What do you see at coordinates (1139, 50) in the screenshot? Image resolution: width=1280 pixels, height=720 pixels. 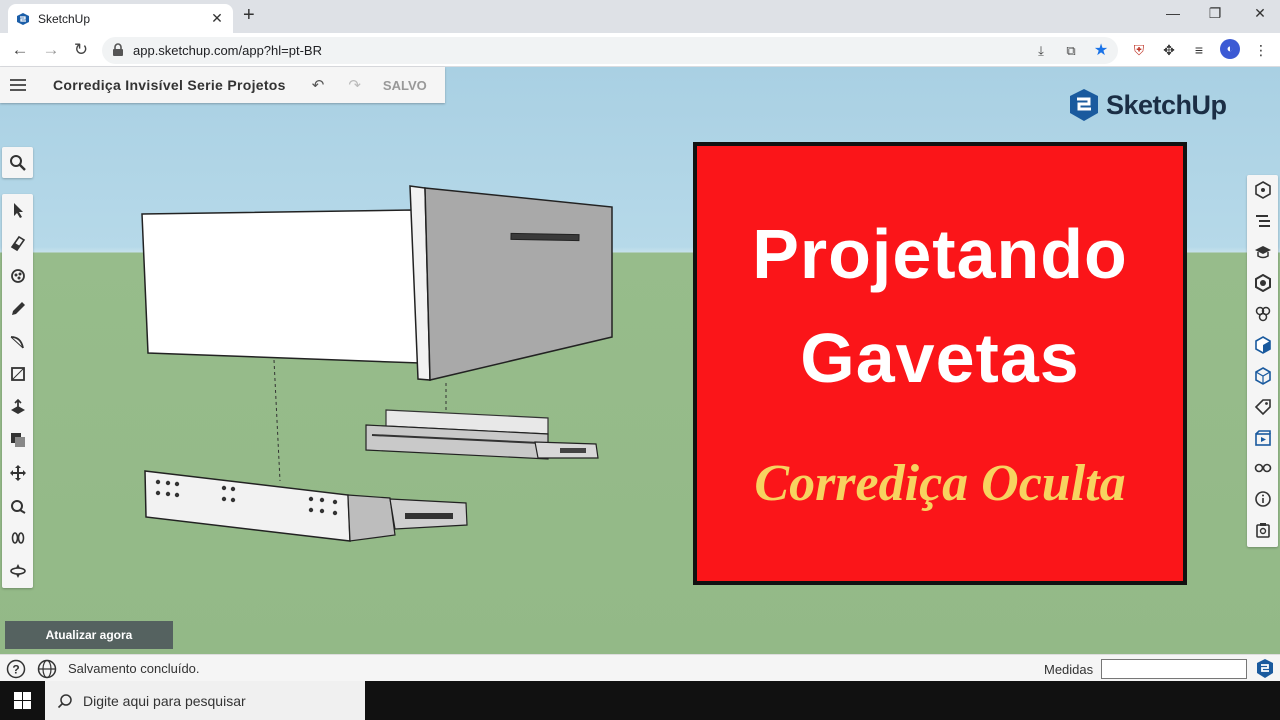 I see `extension-shield-icon: ⛨` at bounding box center [1139, 50].